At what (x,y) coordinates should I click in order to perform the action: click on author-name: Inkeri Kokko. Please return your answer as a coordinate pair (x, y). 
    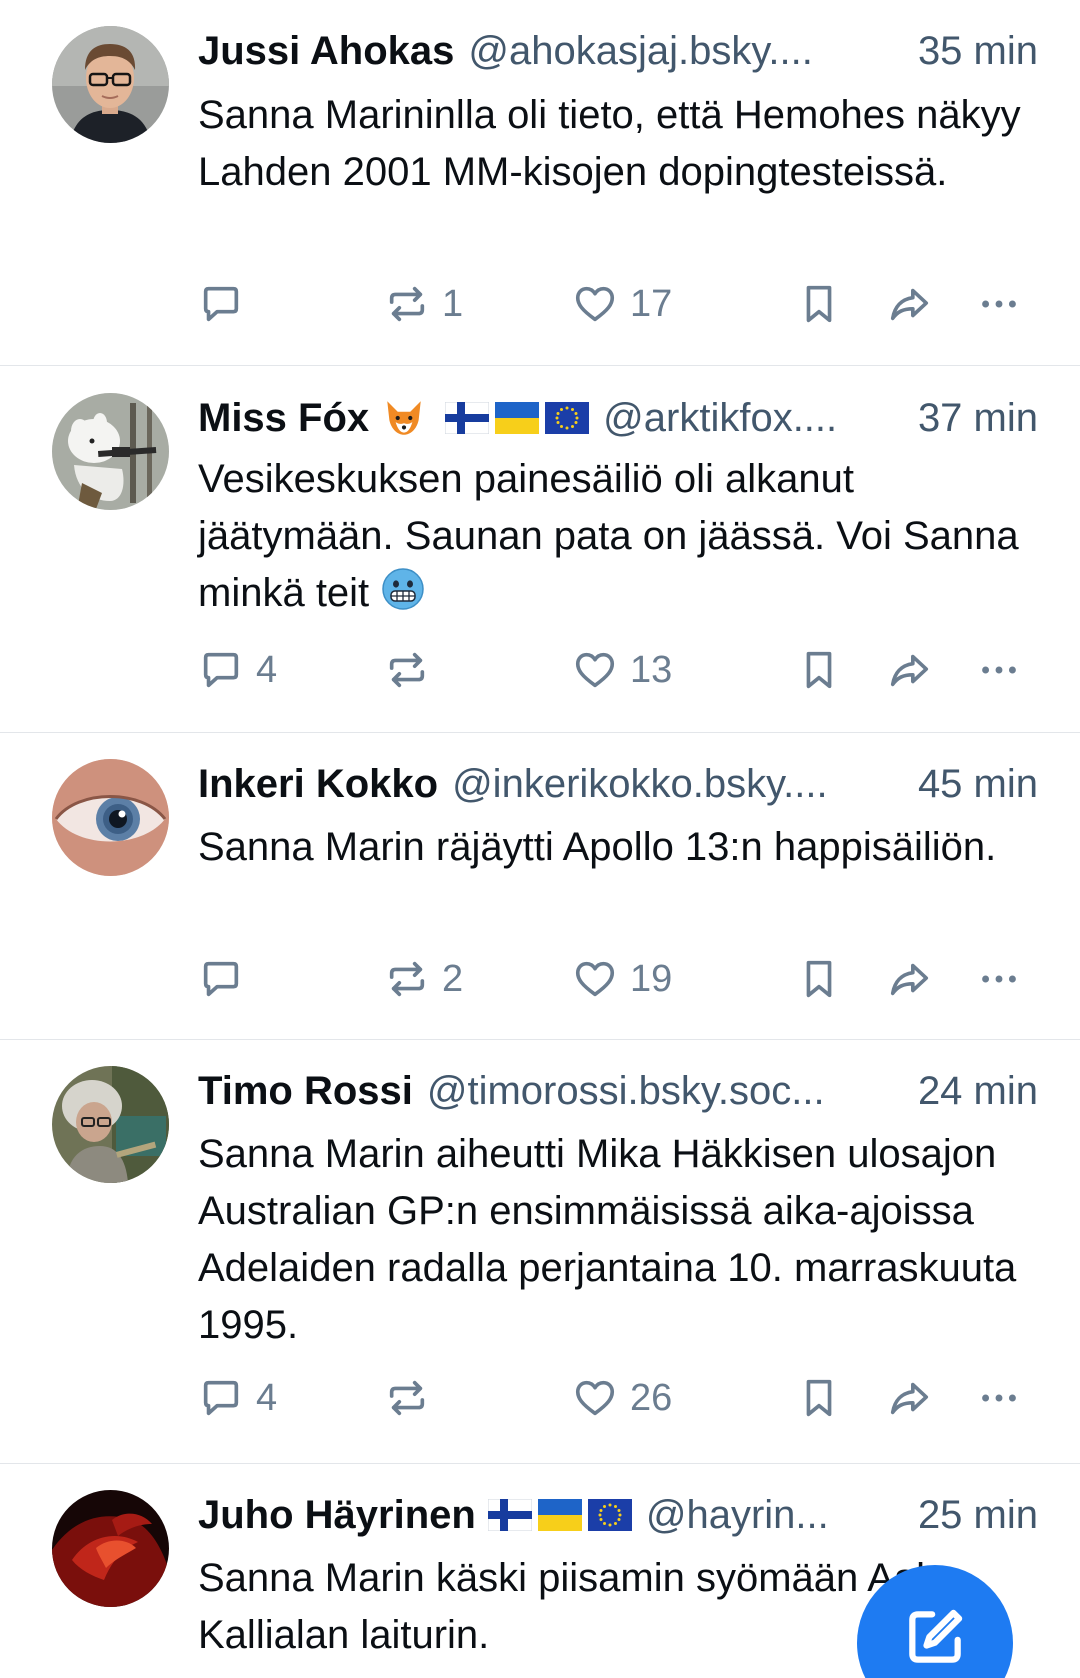
    Looking at the image, I should click on (318, 784).